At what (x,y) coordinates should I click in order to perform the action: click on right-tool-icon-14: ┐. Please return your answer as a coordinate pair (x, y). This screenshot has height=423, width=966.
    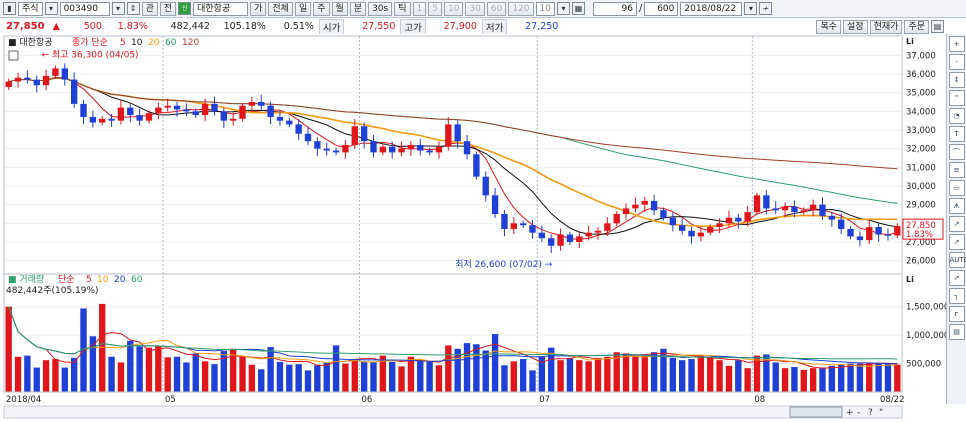
    Looking at the image, I should click on (956, 296).